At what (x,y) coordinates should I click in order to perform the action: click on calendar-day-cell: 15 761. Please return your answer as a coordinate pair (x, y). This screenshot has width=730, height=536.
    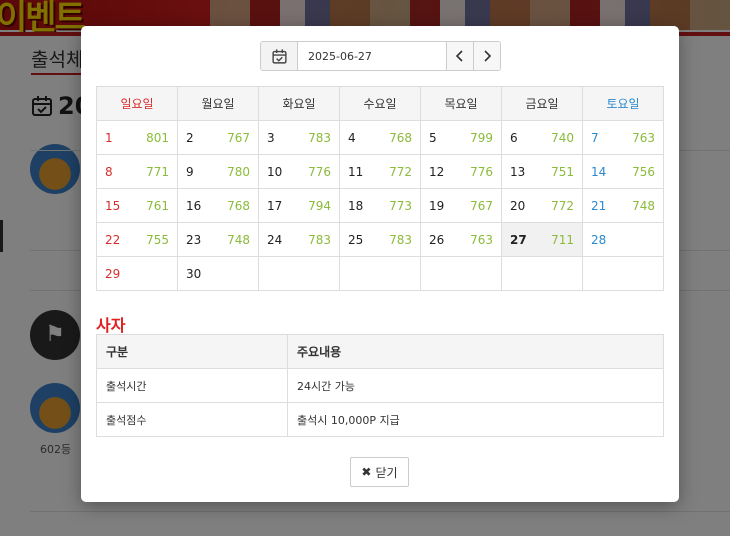
    Looking at the image, I should click on (137, 205).